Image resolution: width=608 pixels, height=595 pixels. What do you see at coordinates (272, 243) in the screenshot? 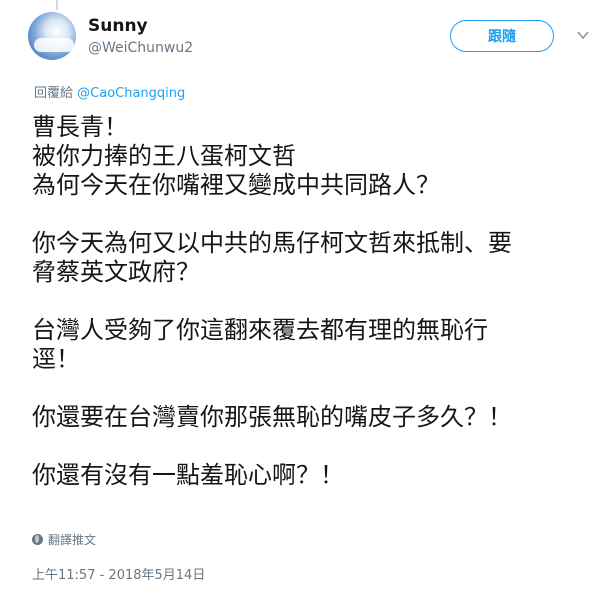
I see `tweet-line: 你今天為何又以中共的馬仔柯文哲來抵制、要` at bounding box center [272, 243].